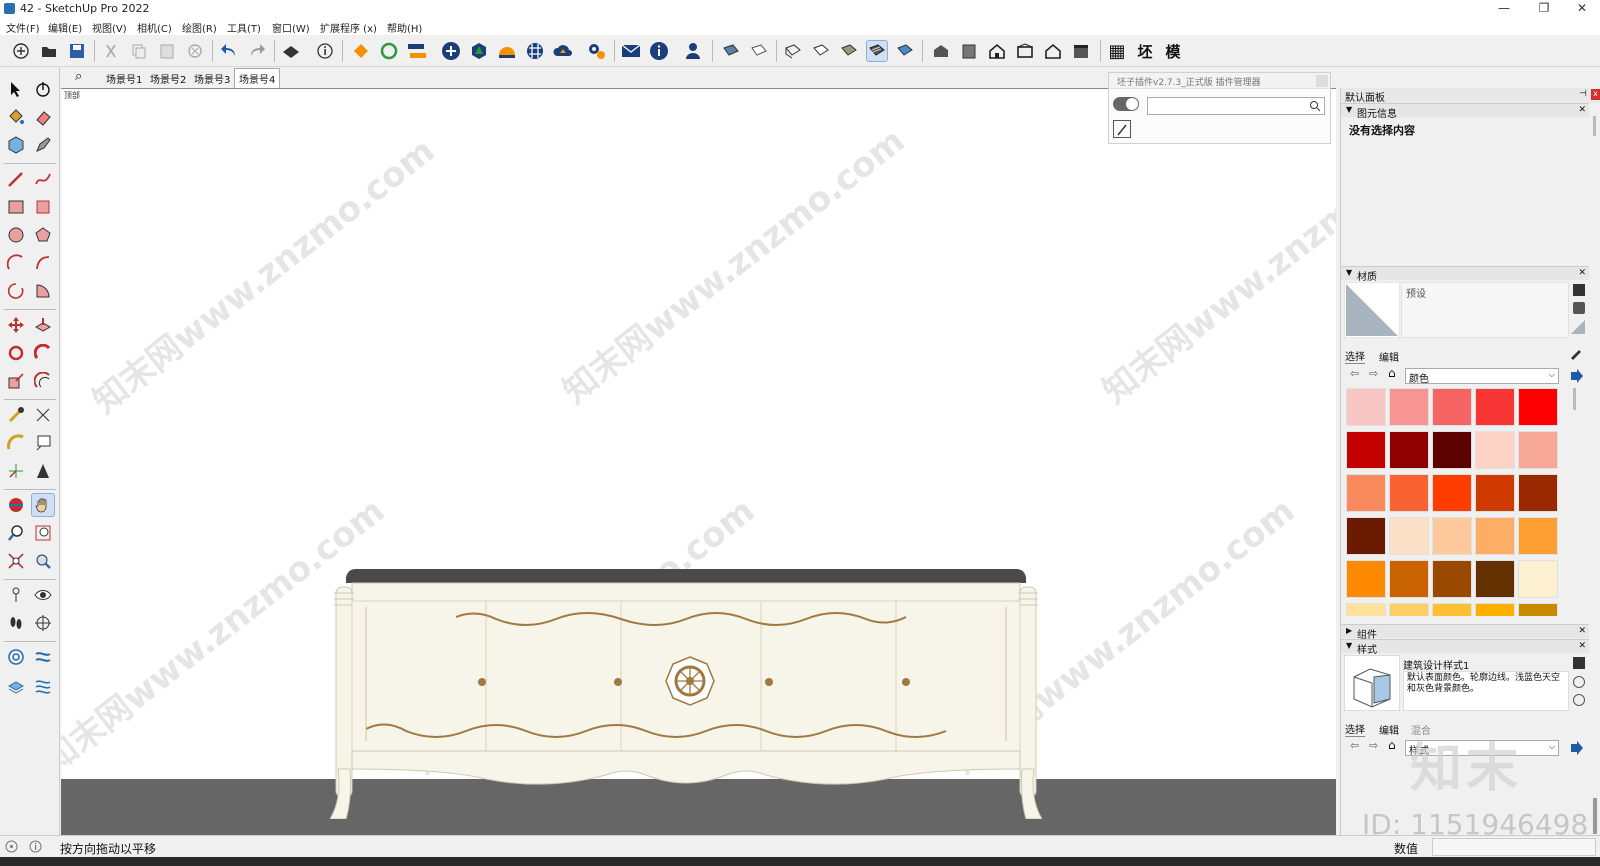 The image size is (1600, 866). What do you see at coordinates (1173, 51) in the screenshot?
I see `mo-icon: 模` at bounding box center [1173, 51].